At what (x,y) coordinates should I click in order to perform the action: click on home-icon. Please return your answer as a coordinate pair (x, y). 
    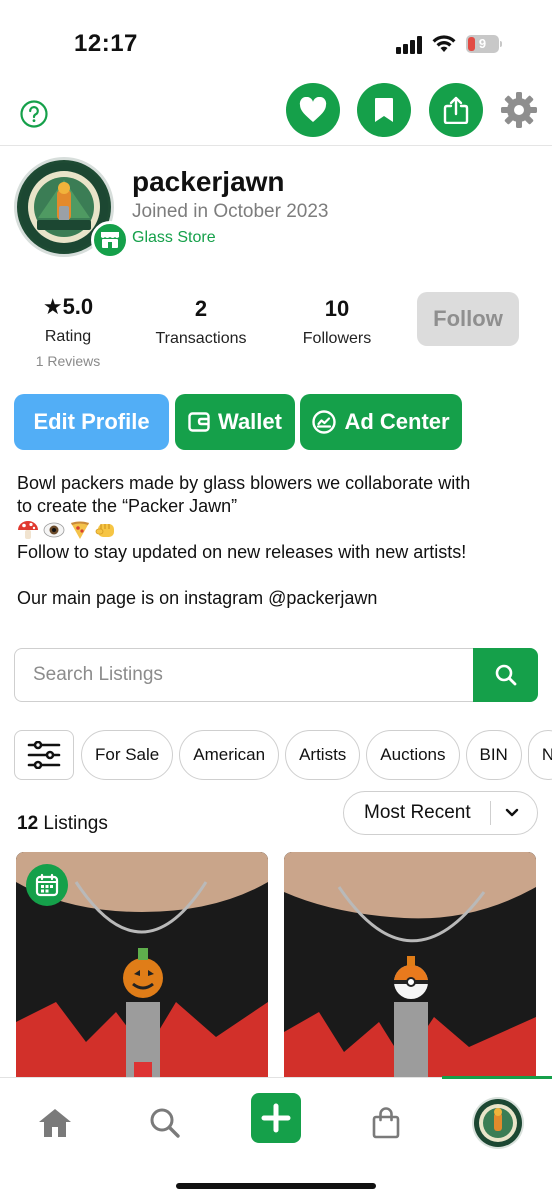
    Looking at the image, I should click on (55, 1123).